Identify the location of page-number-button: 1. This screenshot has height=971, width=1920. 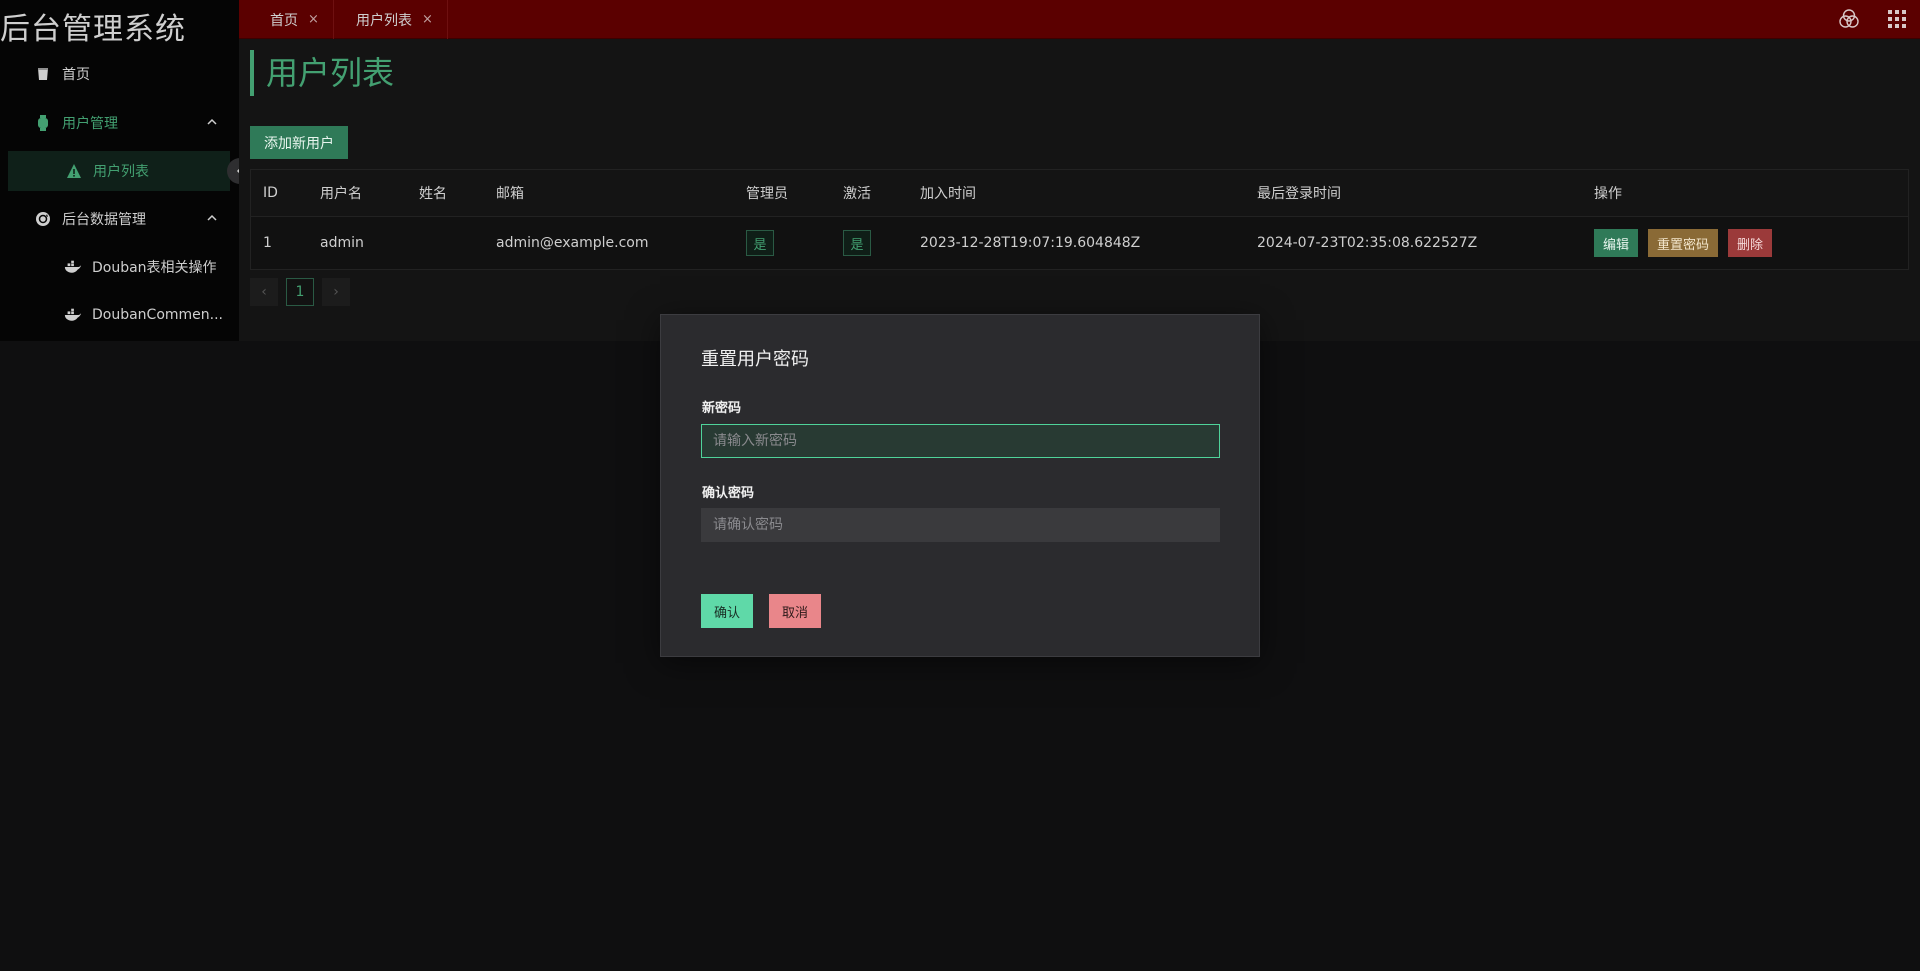
(300, 292).